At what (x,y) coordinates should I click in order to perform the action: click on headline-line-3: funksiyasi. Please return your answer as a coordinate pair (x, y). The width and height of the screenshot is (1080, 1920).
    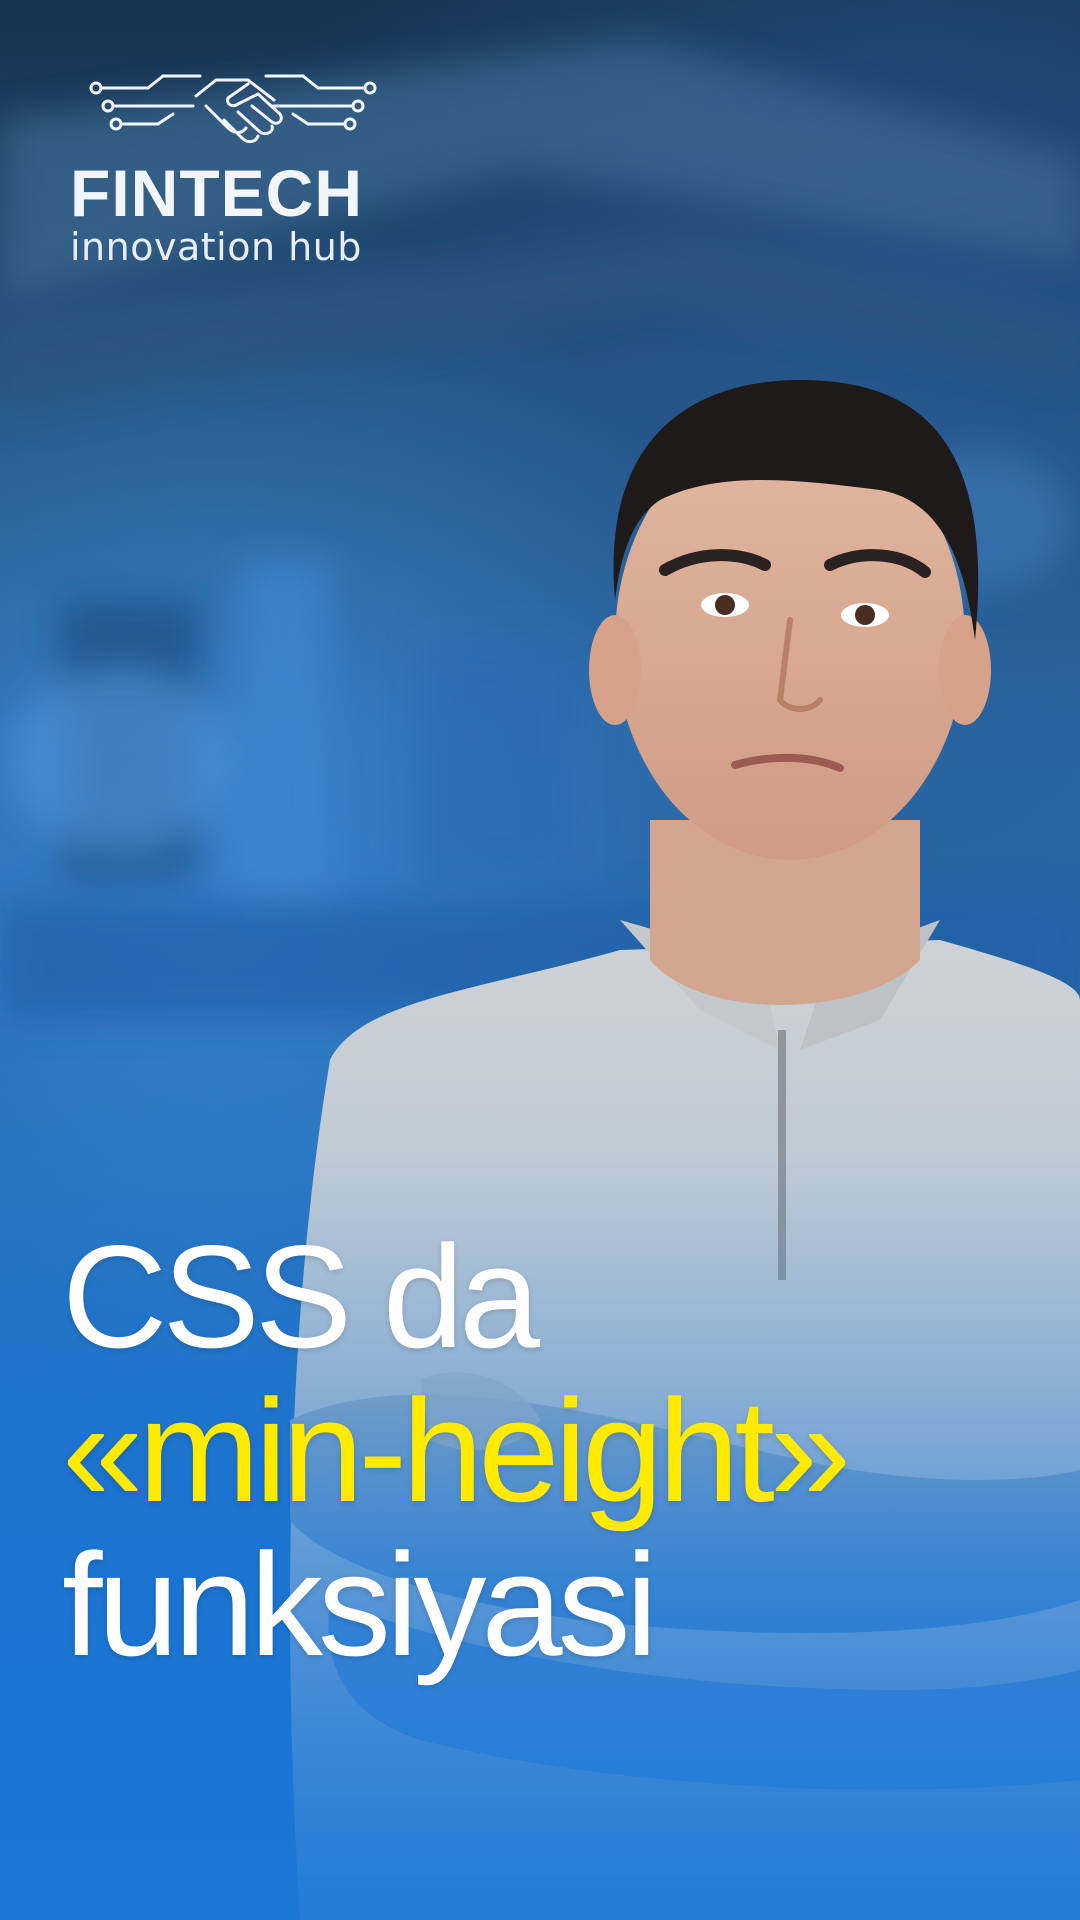
    Looking at the image, I should click on (360, 1604).